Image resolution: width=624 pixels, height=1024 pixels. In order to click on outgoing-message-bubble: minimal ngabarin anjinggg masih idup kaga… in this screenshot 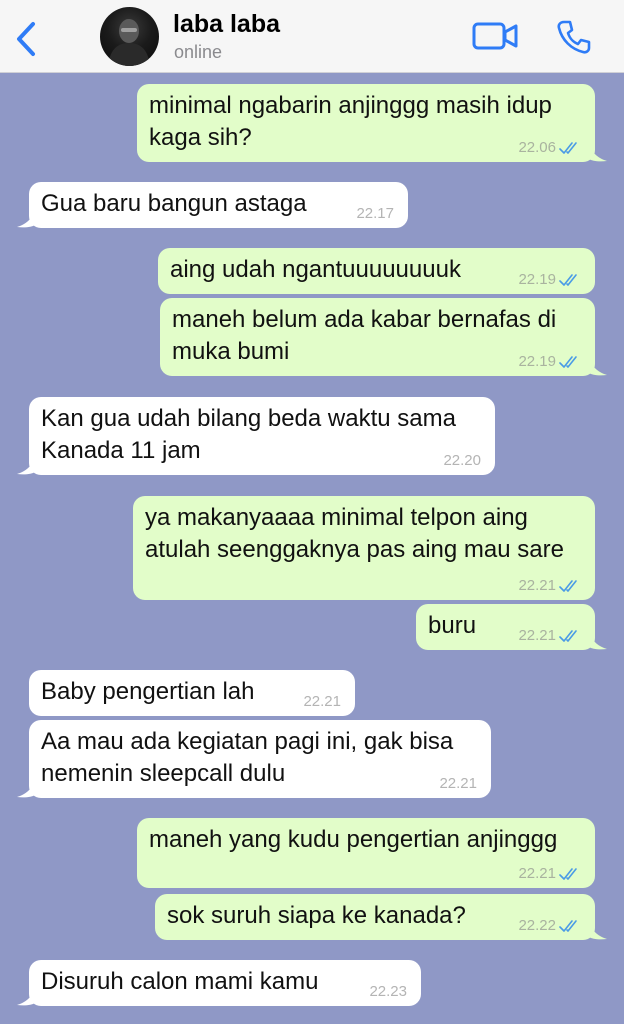, I will do `click(372, 123)`.